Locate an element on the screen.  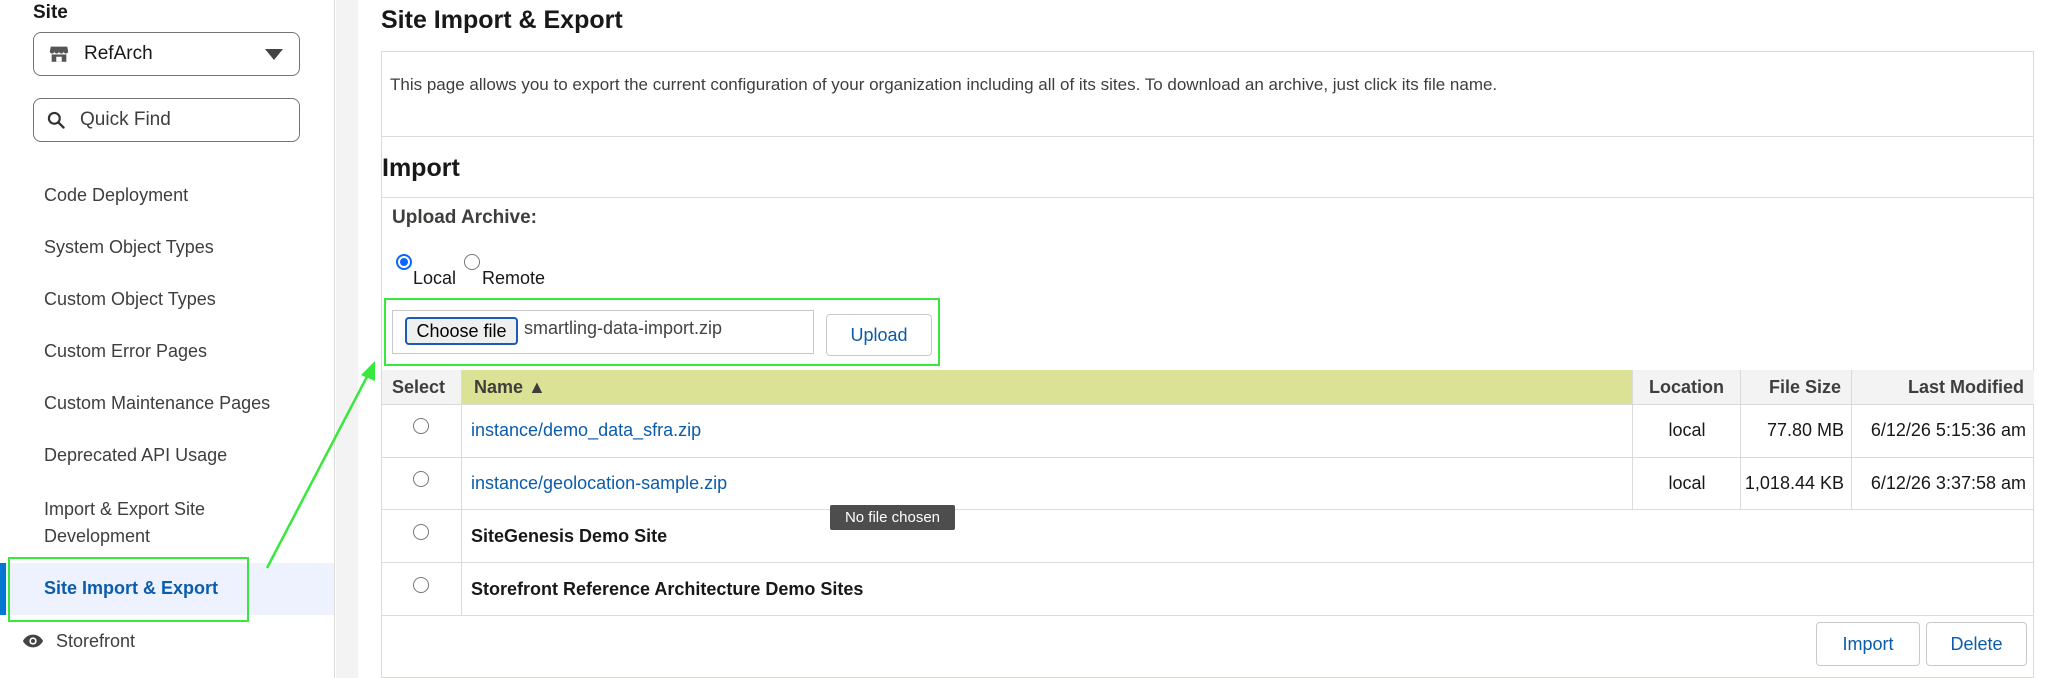
column-header-location: Location is located at coordinates (1687, 387).